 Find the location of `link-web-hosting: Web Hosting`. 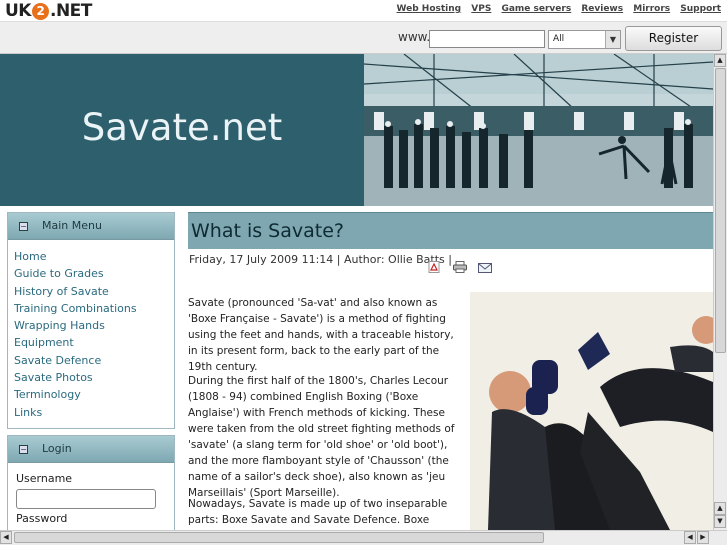

link-web-hosting: Web Hosting is located at coordinates (429, 9).